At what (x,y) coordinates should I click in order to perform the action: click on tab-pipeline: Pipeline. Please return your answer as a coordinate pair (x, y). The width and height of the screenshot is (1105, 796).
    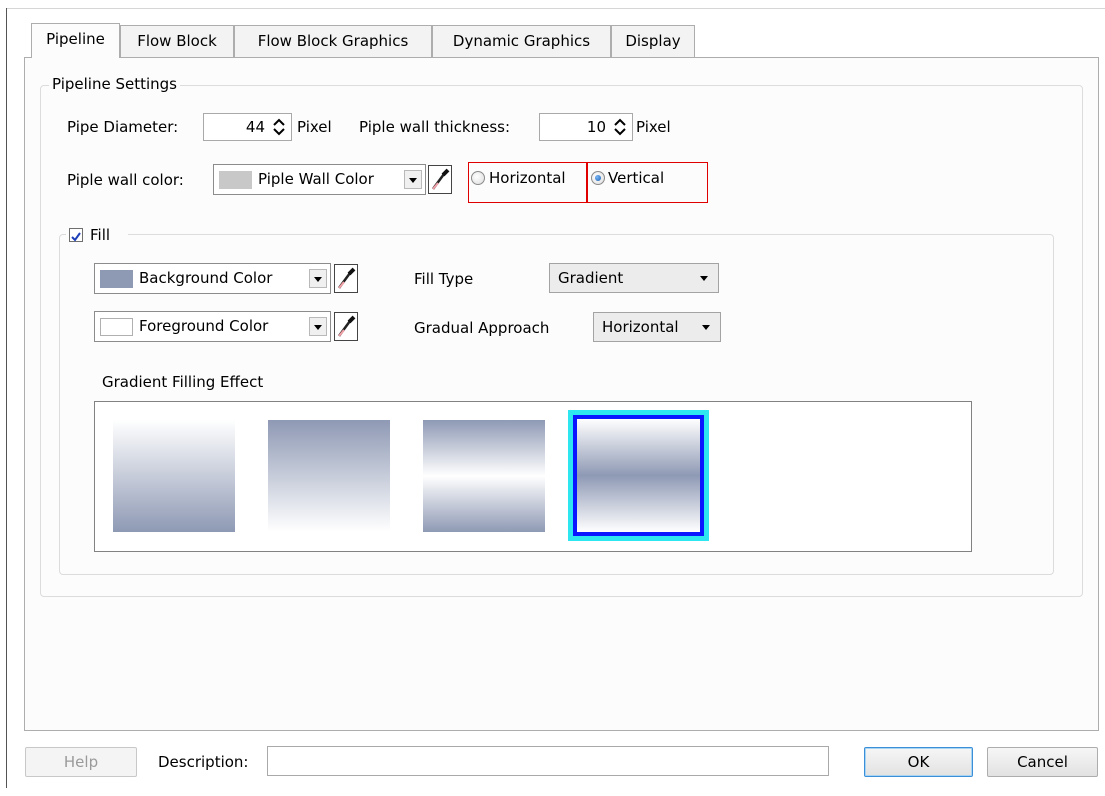
    Looking at the image, I should click on (75, 40).